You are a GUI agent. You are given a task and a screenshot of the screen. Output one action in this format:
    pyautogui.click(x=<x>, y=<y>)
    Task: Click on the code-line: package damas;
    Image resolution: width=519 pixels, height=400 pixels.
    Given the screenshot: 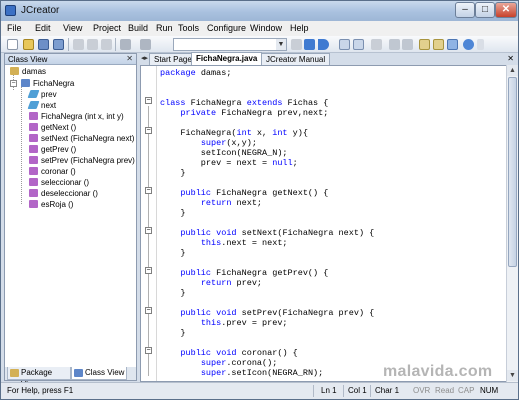 What is the action you would take?
    pyautogui.click(x=195, y=73)
    